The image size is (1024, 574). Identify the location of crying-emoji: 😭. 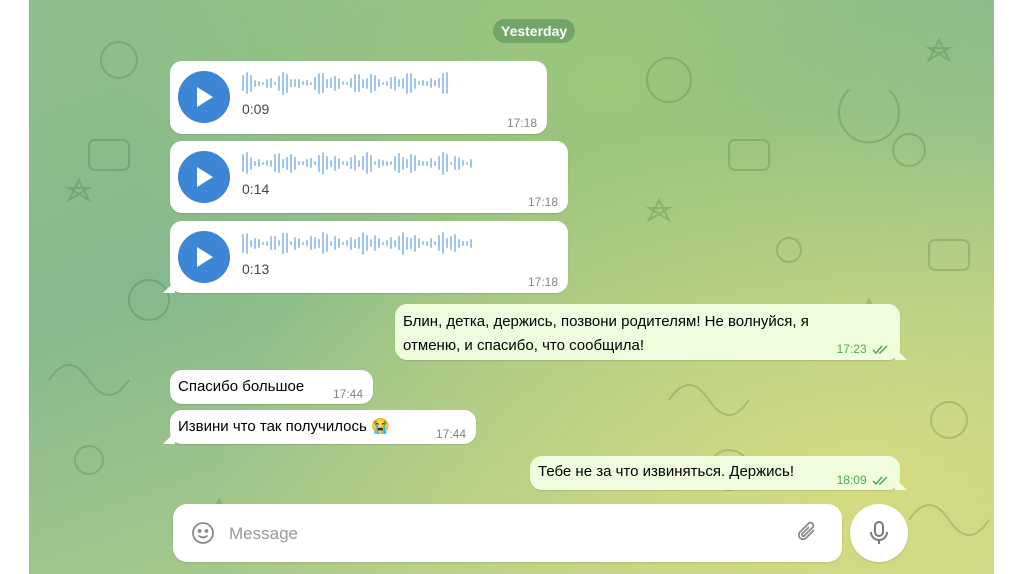
(380, 426).